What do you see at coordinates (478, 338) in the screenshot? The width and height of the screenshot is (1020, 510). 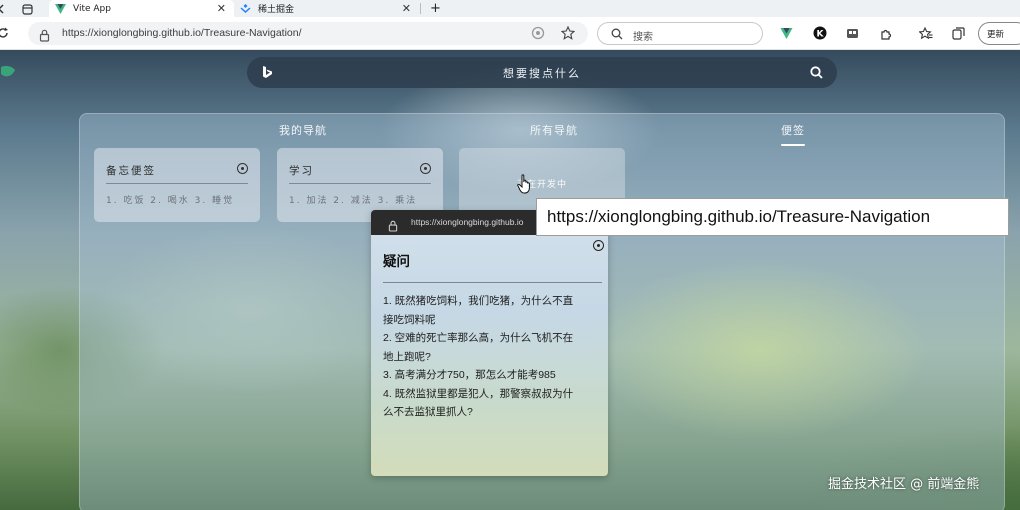 I see `popup-line: 2. 空难的死亡率那么高，为什么飞机不在` at bounding box center [478, 338].